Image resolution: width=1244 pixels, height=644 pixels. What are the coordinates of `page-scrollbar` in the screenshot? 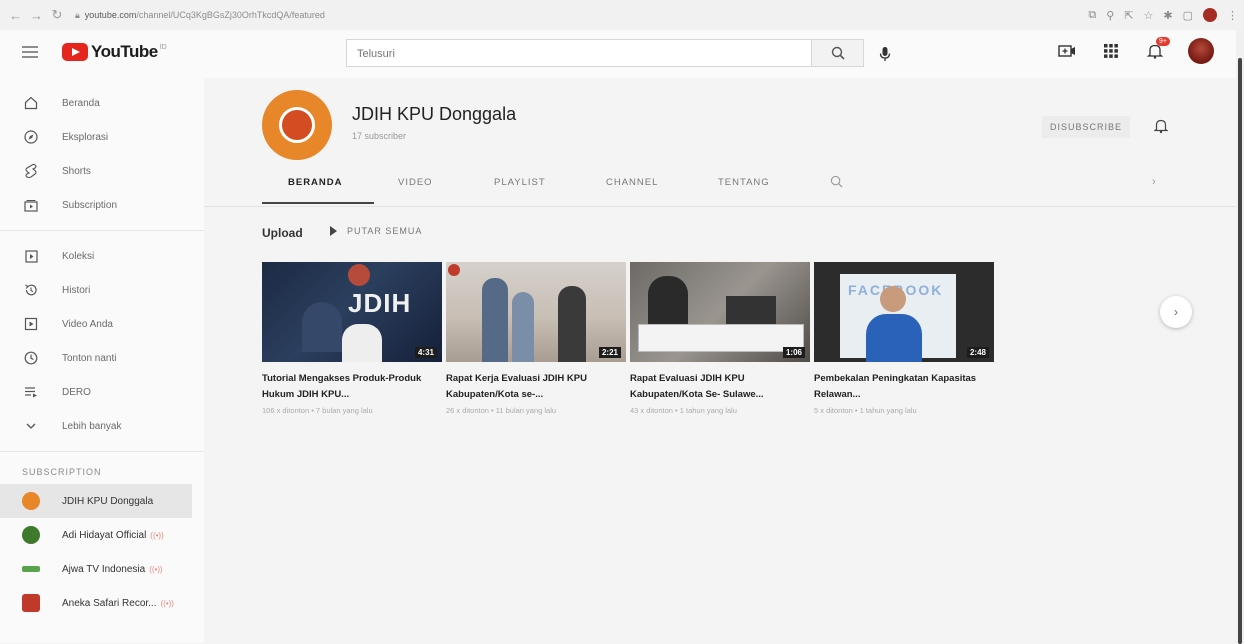 It's located at (1240, 337).